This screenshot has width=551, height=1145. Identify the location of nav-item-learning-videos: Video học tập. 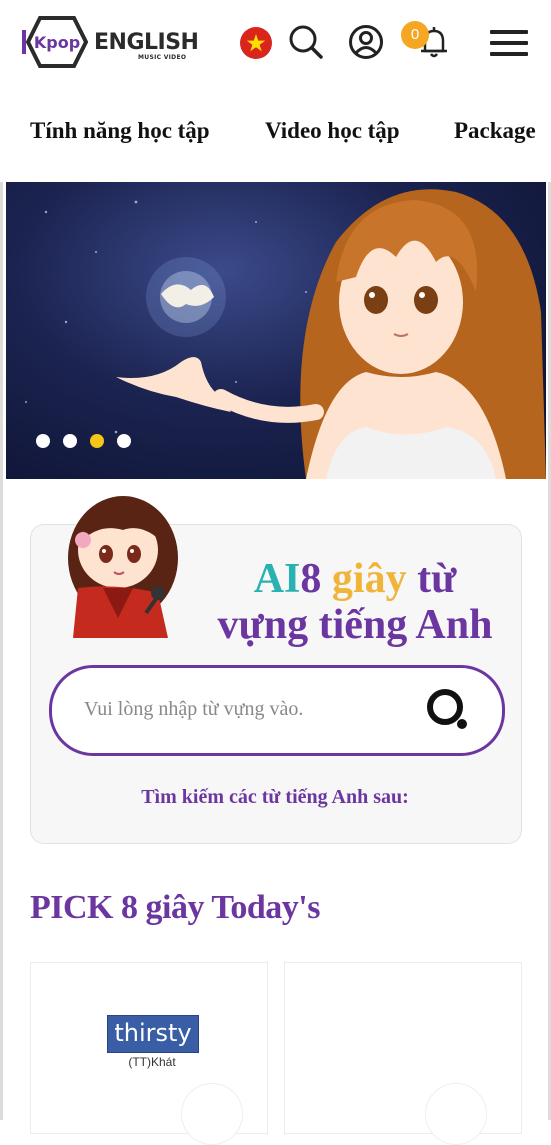
(332, 131).